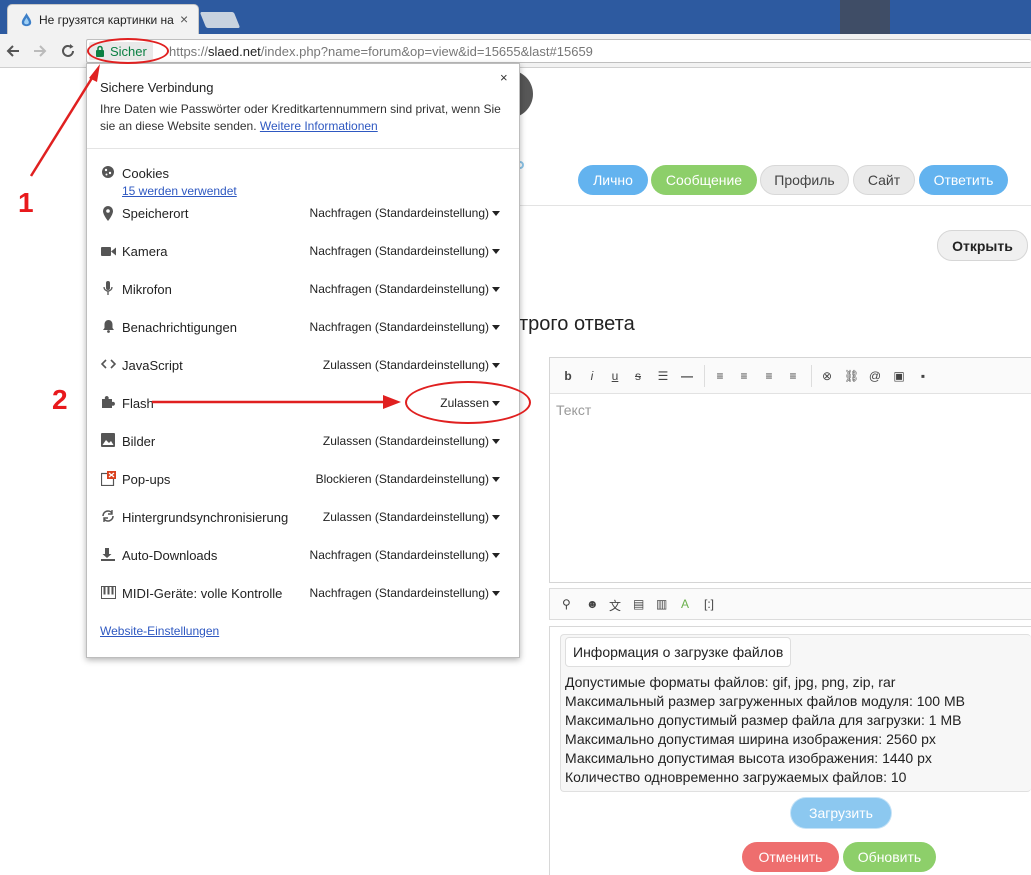  I want to click on reload-button, so click(68, 51).